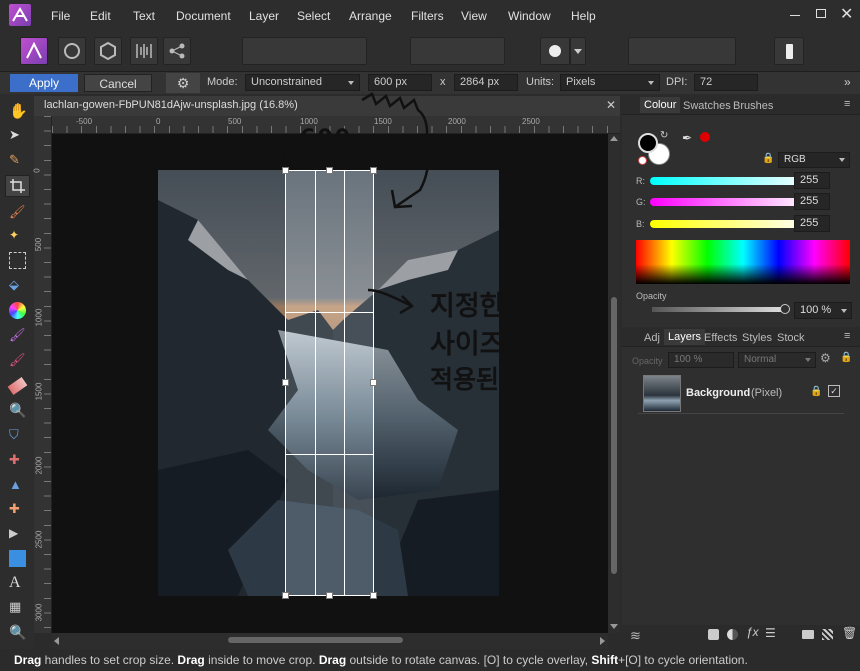 The height and width of the screenshot is (671, 860). What do you see at coordinates (614, 435) in the screenshot?
I see `vertical-scroll-thumb` at bounding box center [614, 435].